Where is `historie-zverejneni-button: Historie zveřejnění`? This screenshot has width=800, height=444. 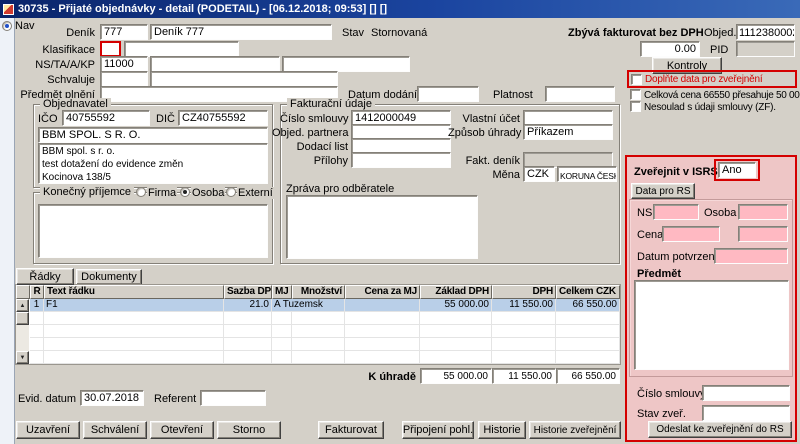
historie-zverejneni-button: Historie zveřejnění is located at coordinates (575, 430).